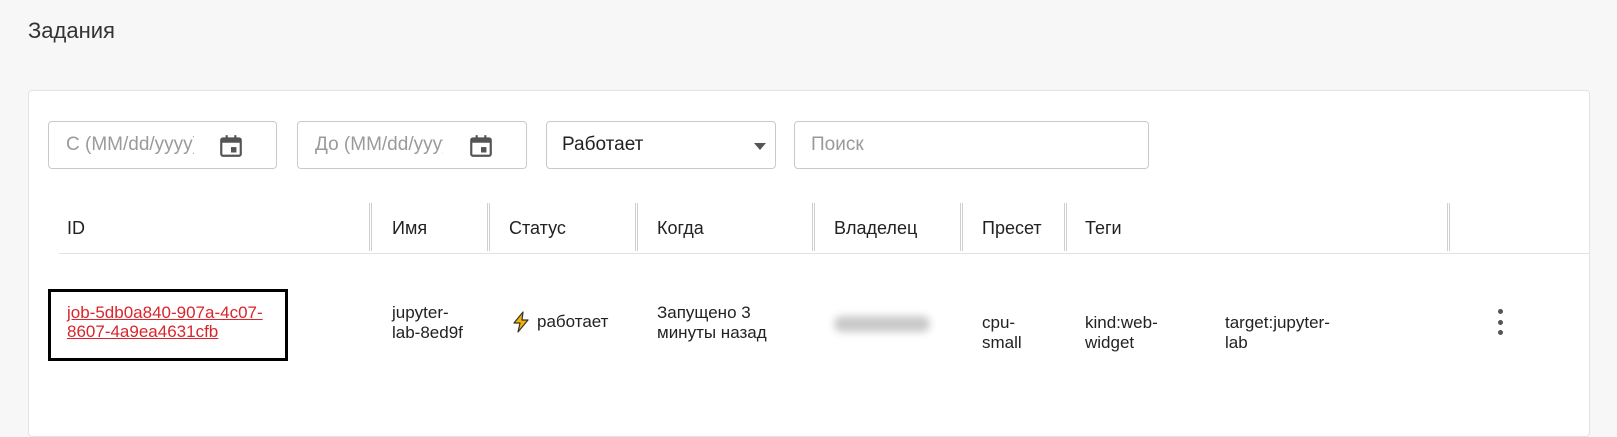 This screenshot has width=1617, height=437. Describe the element at coordinates (603, 144) in the screenshot. I see `status-select-value: Работает` at that location.